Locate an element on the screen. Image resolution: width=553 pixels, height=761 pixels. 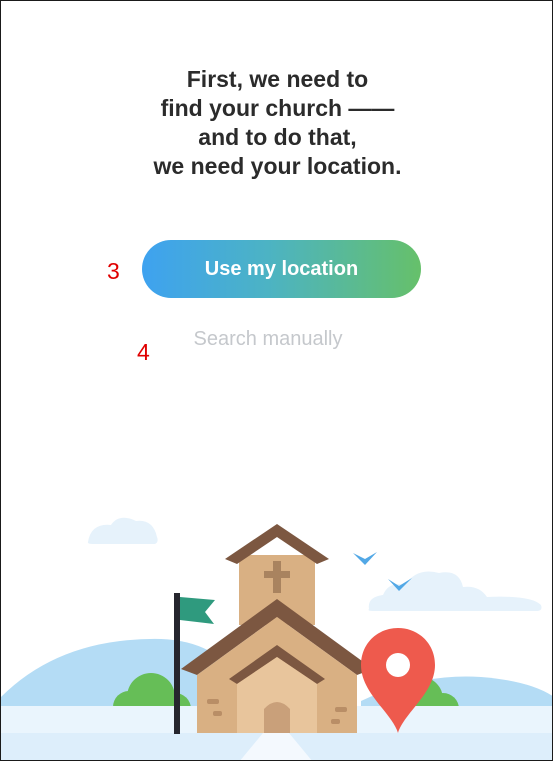
search-manually-link: Search manually is located at coordinates (268, 339).